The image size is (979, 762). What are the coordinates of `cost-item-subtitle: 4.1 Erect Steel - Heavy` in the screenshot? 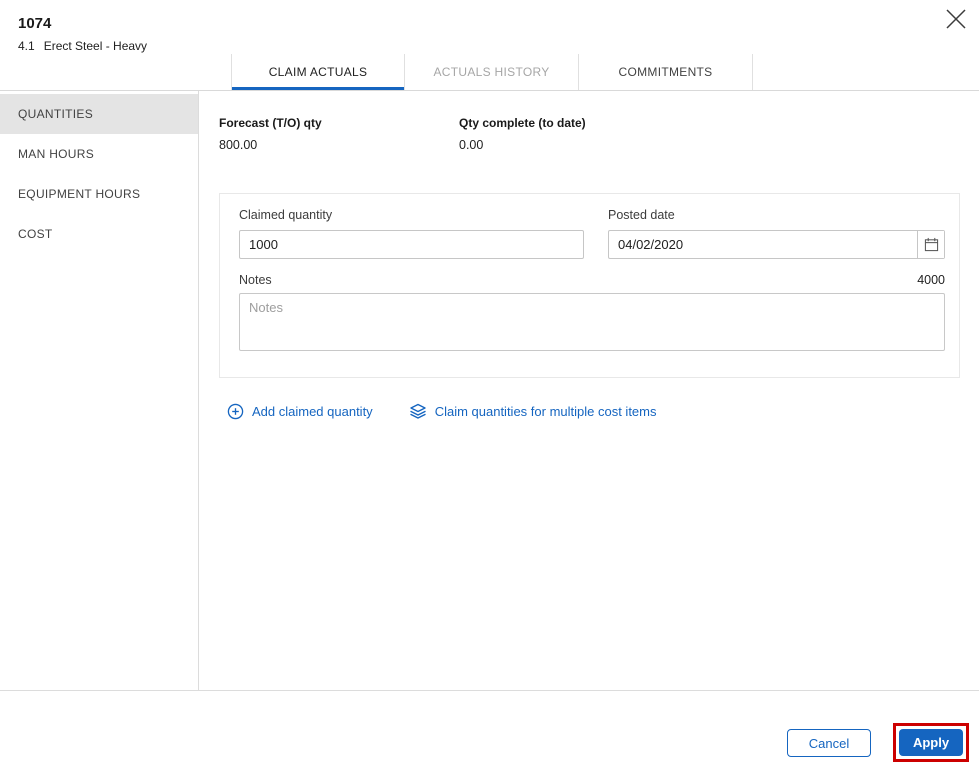 It's located at (82, 46).